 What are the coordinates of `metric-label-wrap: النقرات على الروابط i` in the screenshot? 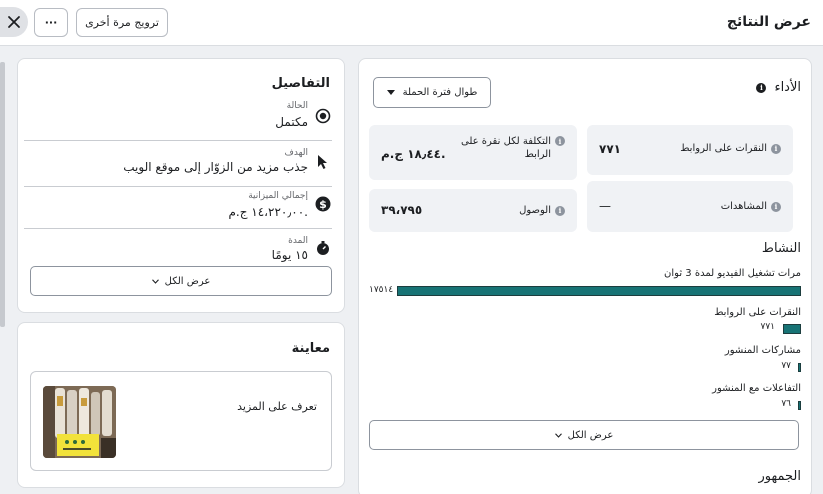 It's located at (730, 148).